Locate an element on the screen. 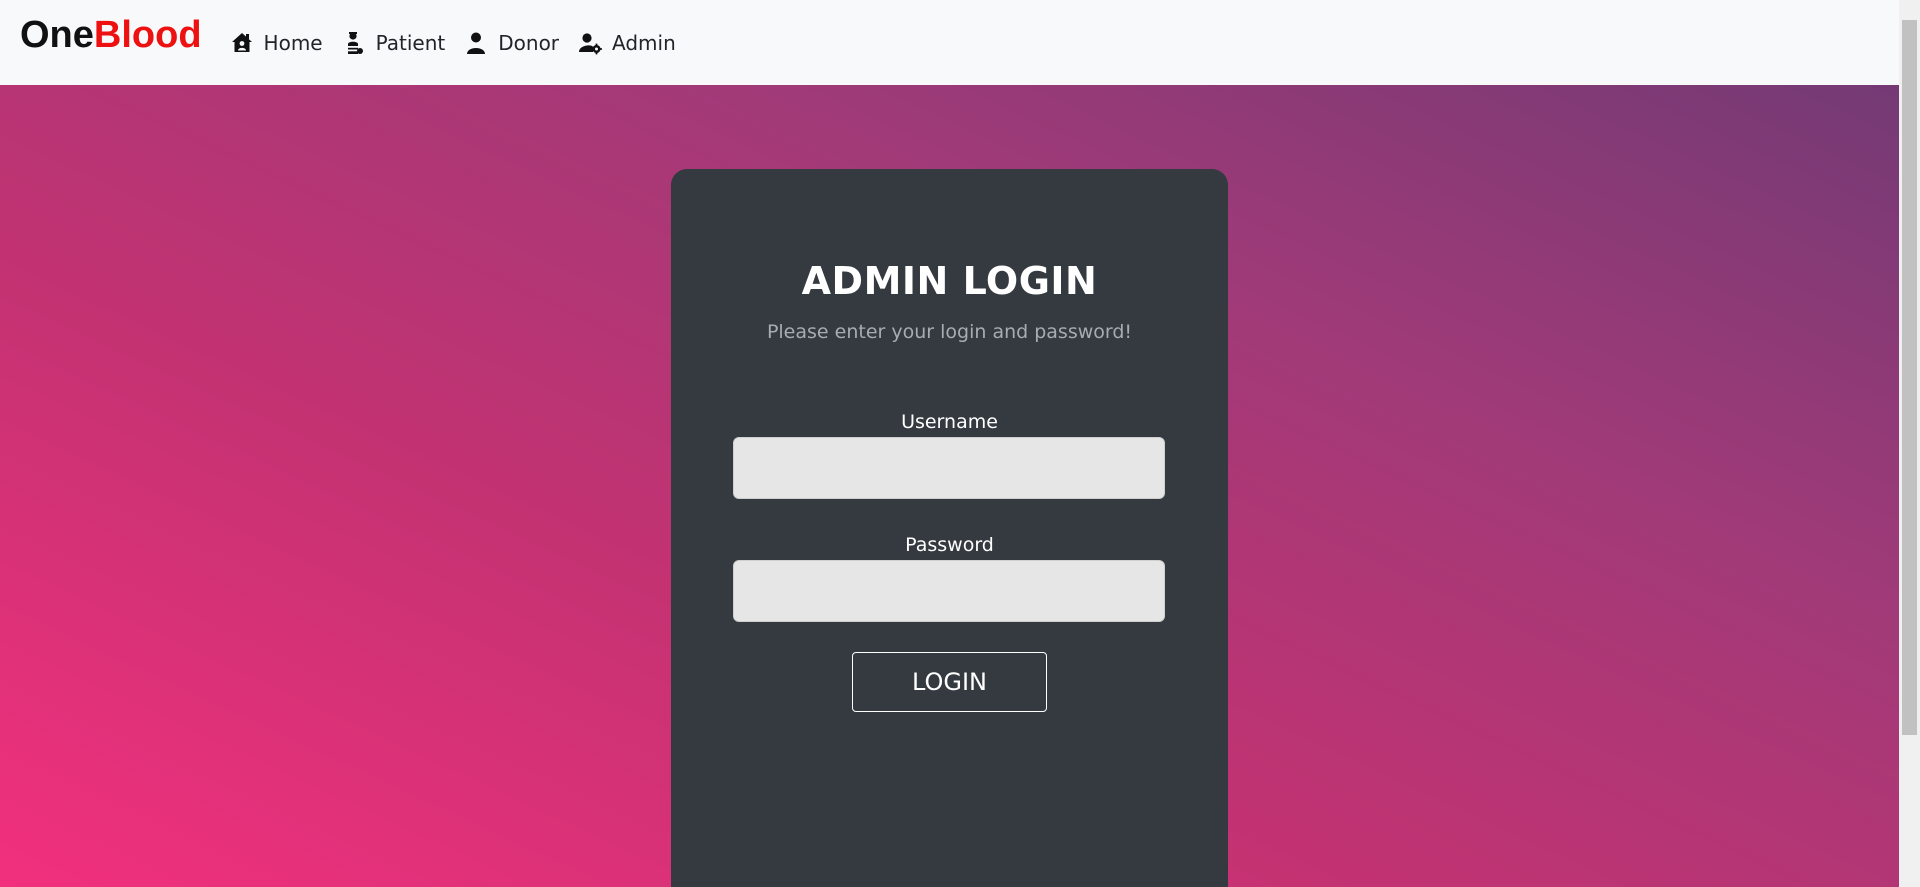 The width and height of the screenshot is (1920, 887). nav-item-label: Home is located at coordinates (293, 42).